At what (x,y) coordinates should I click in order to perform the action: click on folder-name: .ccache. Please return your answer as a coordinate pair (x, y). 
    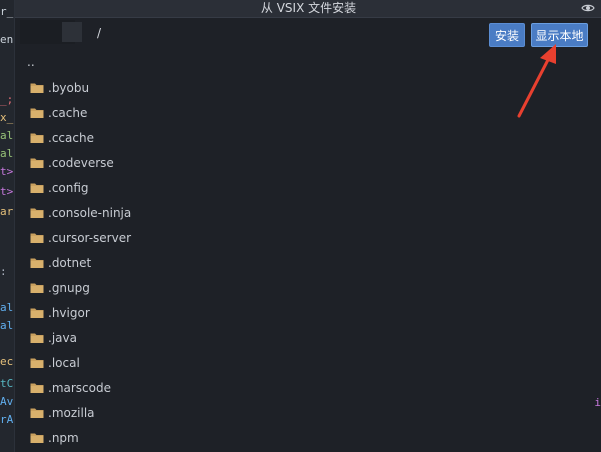
    Looking at the image, I should click on (71, 138).